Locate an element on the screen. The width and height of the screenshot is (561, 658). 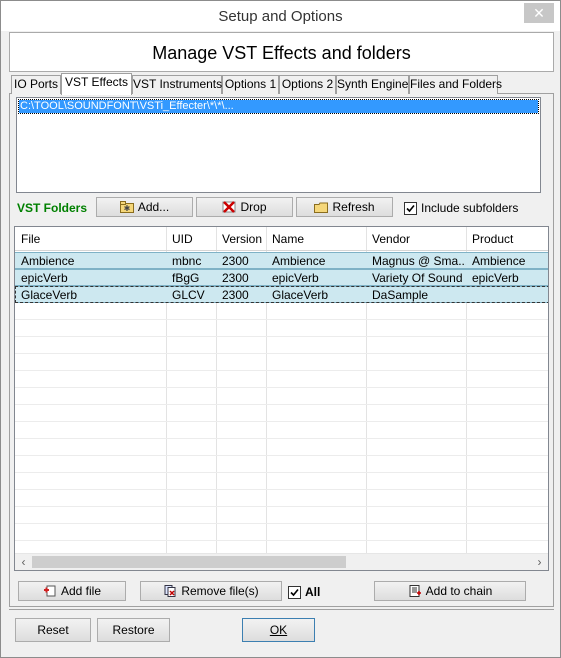
ok-button: OK is located at coordinates (278, 630).